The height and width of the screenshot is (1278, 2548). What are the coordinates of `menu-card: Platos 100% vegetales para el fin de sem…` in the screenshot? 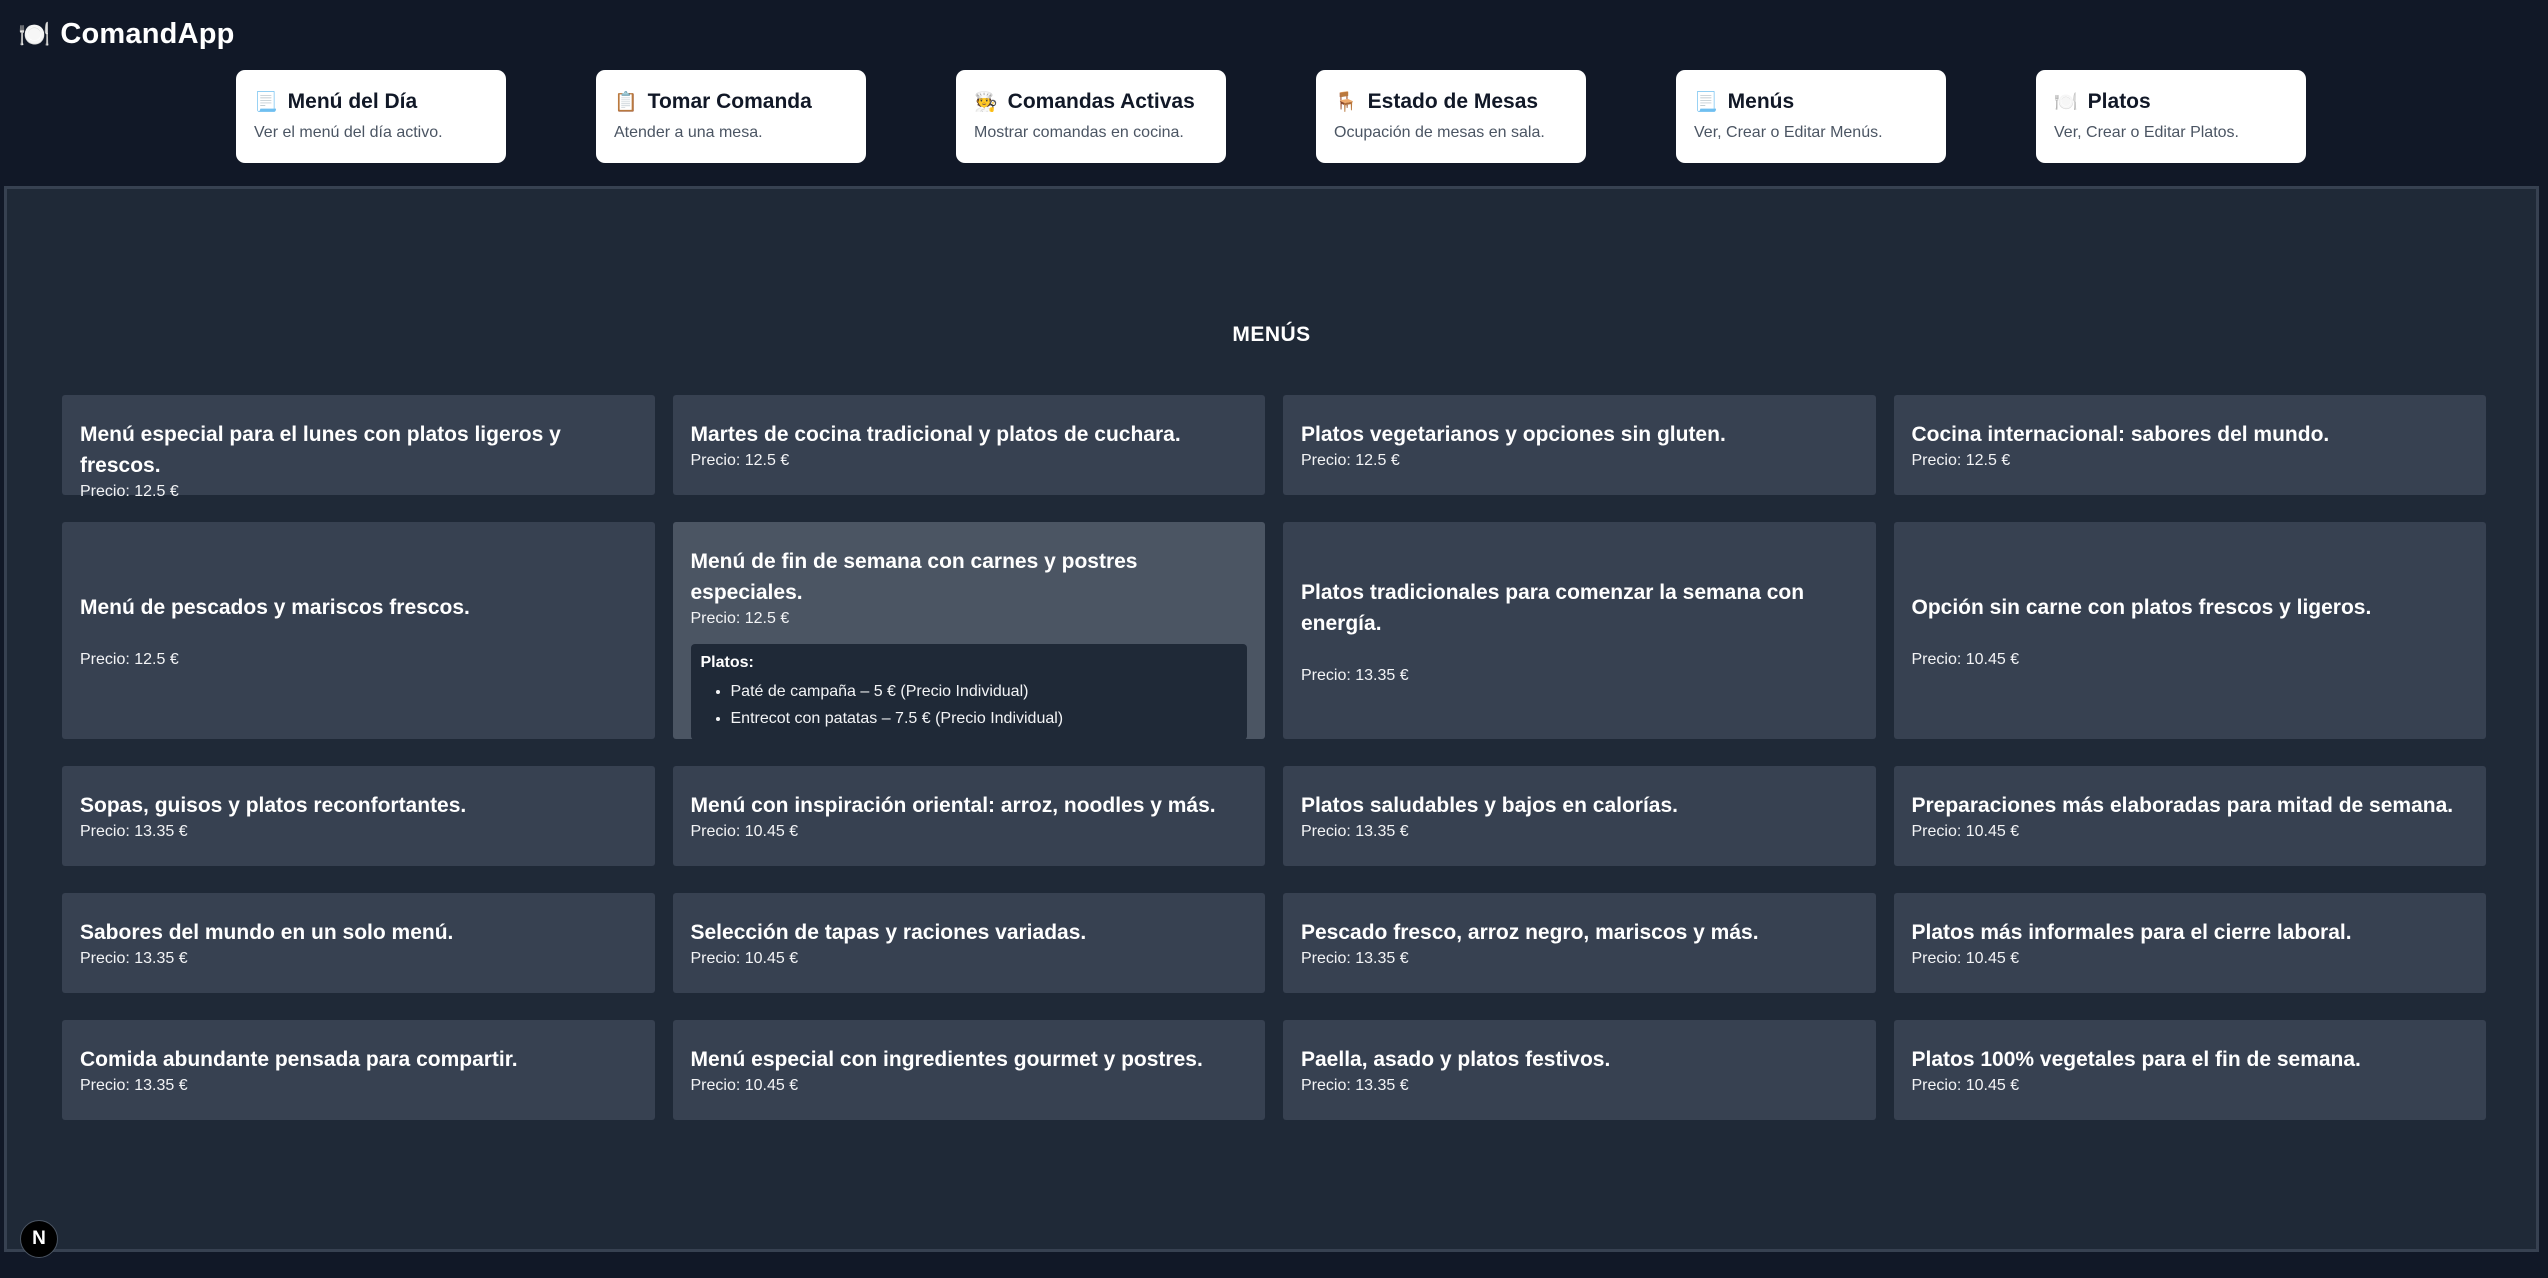 It's located at (2189, 1070).